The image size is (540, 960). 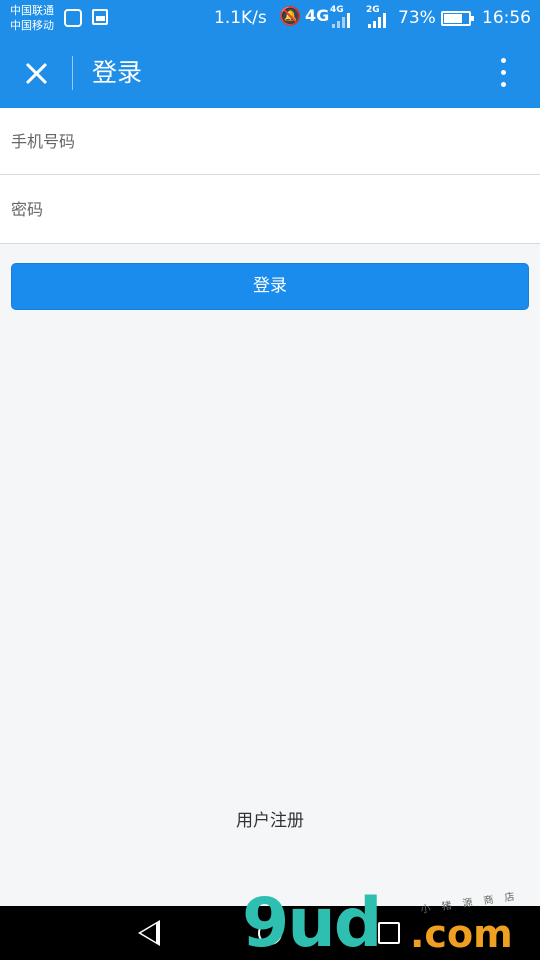 What do you see at coordinates (389, 933) in the screenshot?
I see `recent-square-icon` at bounding box center [389, 933].